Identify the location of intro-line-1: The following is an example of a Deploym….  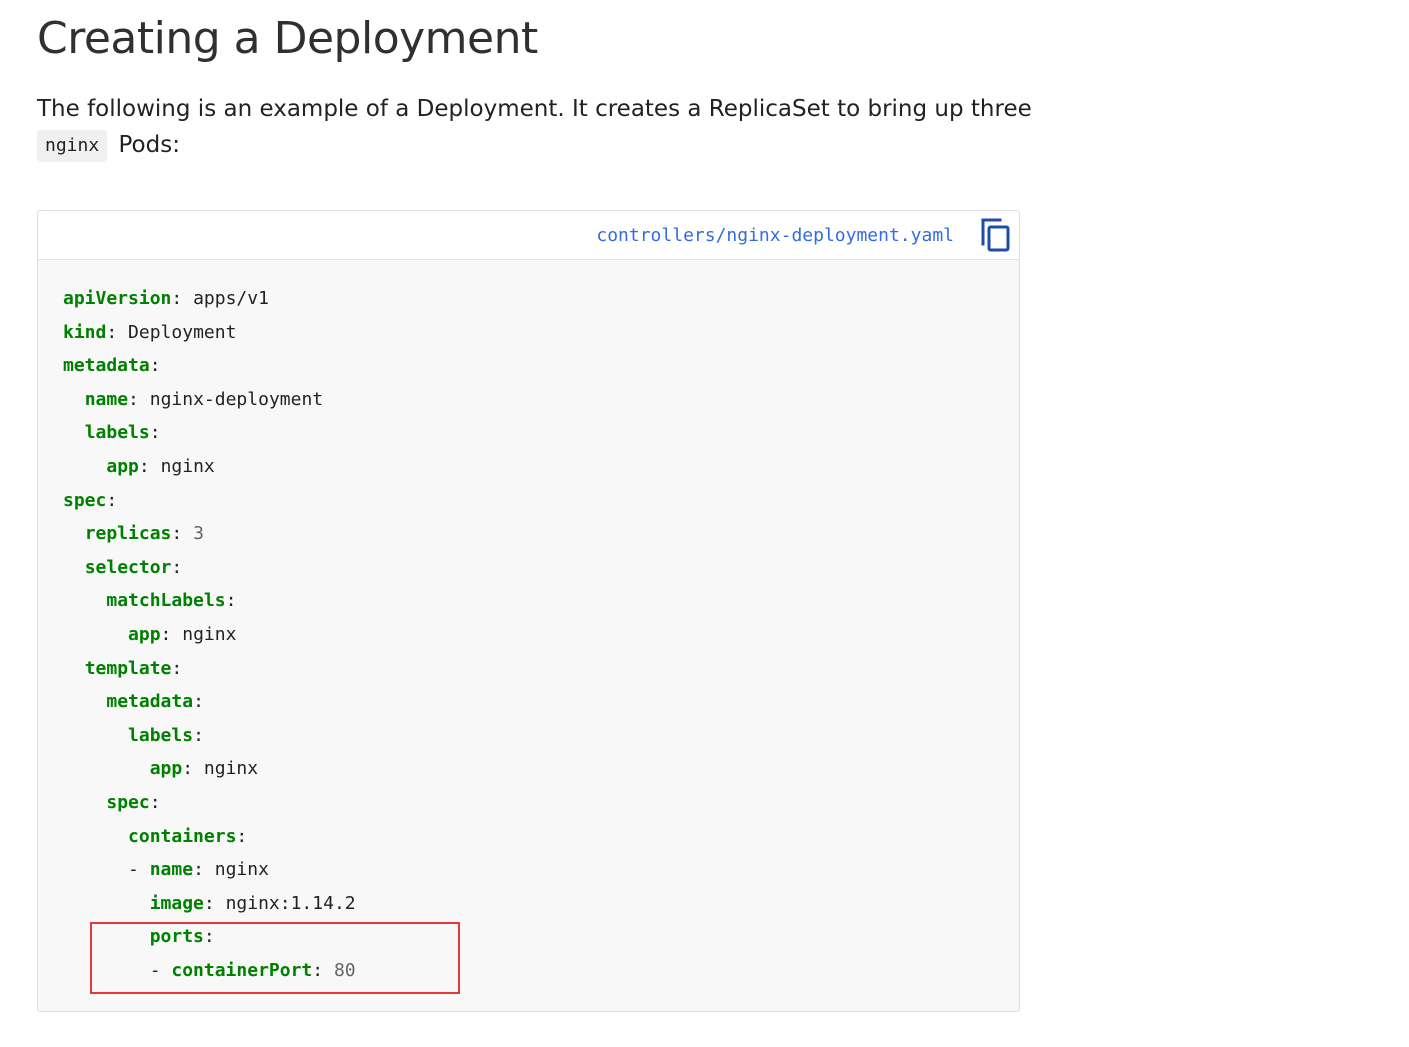
(534, 109).